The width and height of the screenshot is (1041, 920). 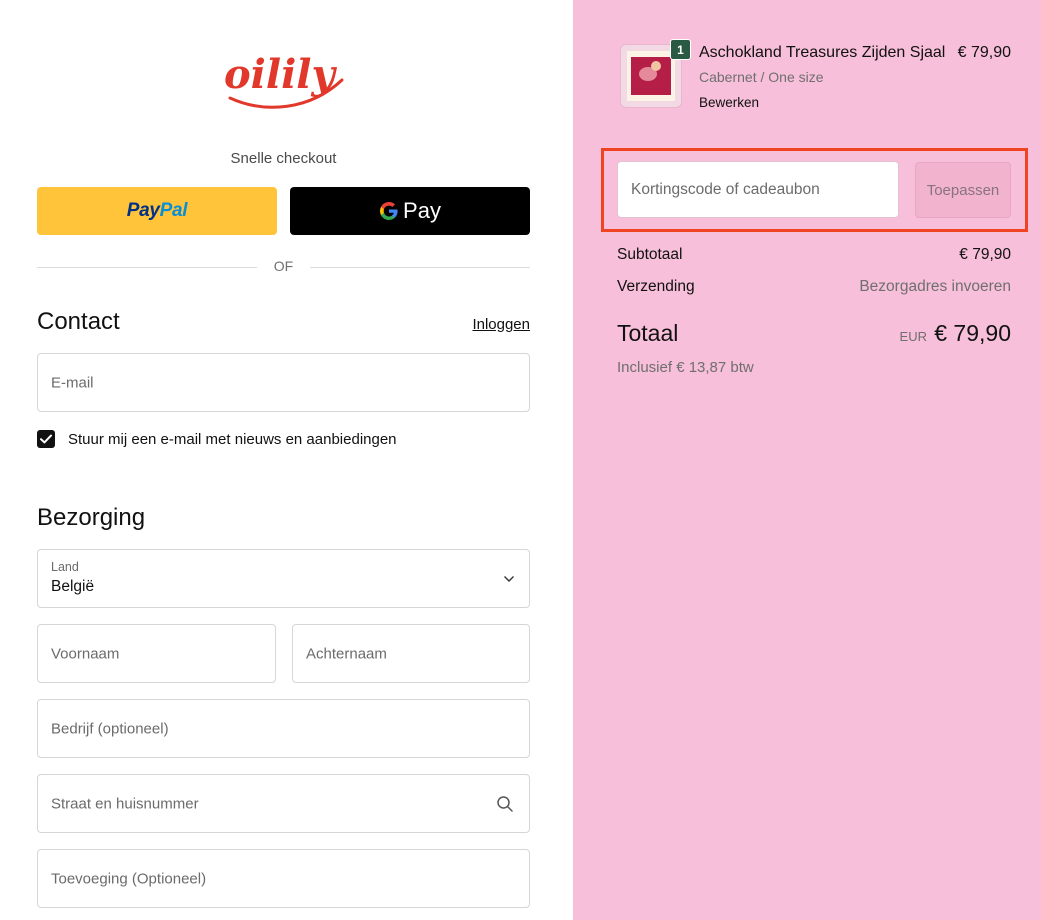 I want to click on product-image, so click(x=651, y=76).